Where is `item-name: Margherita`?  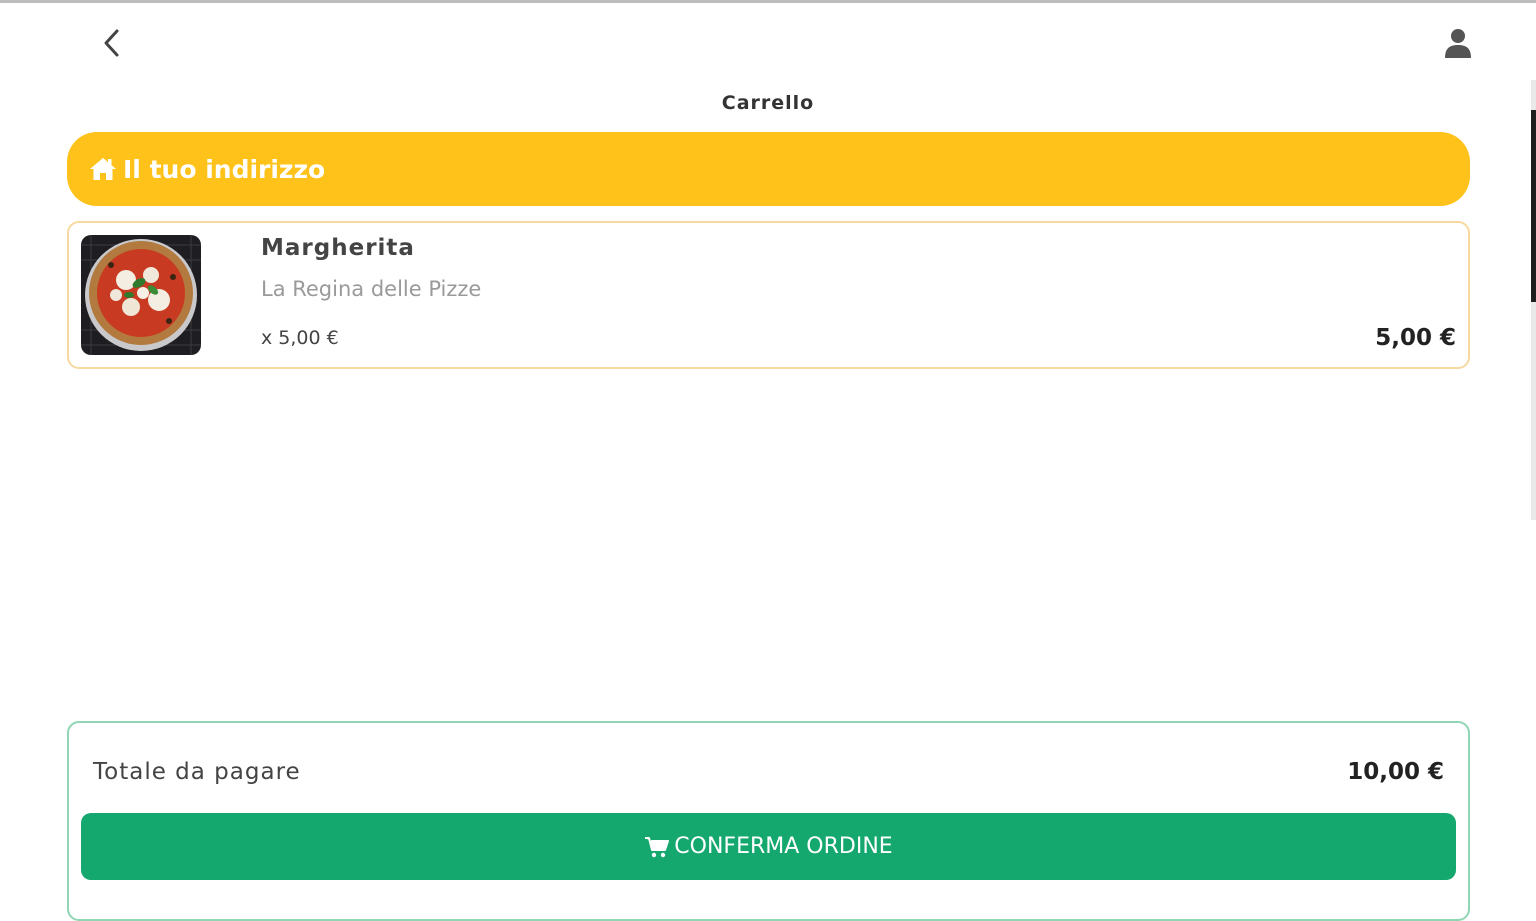 item-name: Margherita is located at coordinates (338, 248).